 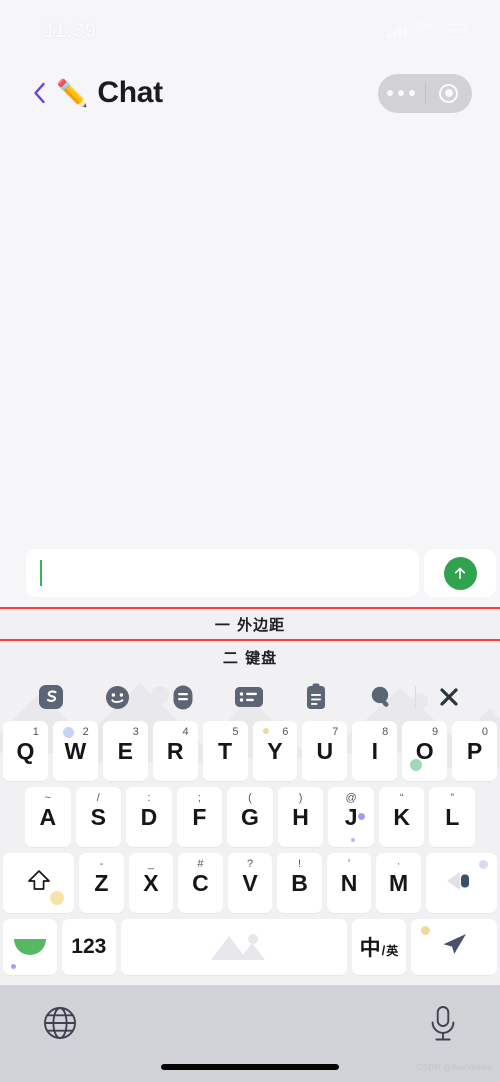 What do you see at coordinates (72, 93) in the screenshot?
I see `pencil-emoji-icon: ✏️` at bounding box center [72, 93].